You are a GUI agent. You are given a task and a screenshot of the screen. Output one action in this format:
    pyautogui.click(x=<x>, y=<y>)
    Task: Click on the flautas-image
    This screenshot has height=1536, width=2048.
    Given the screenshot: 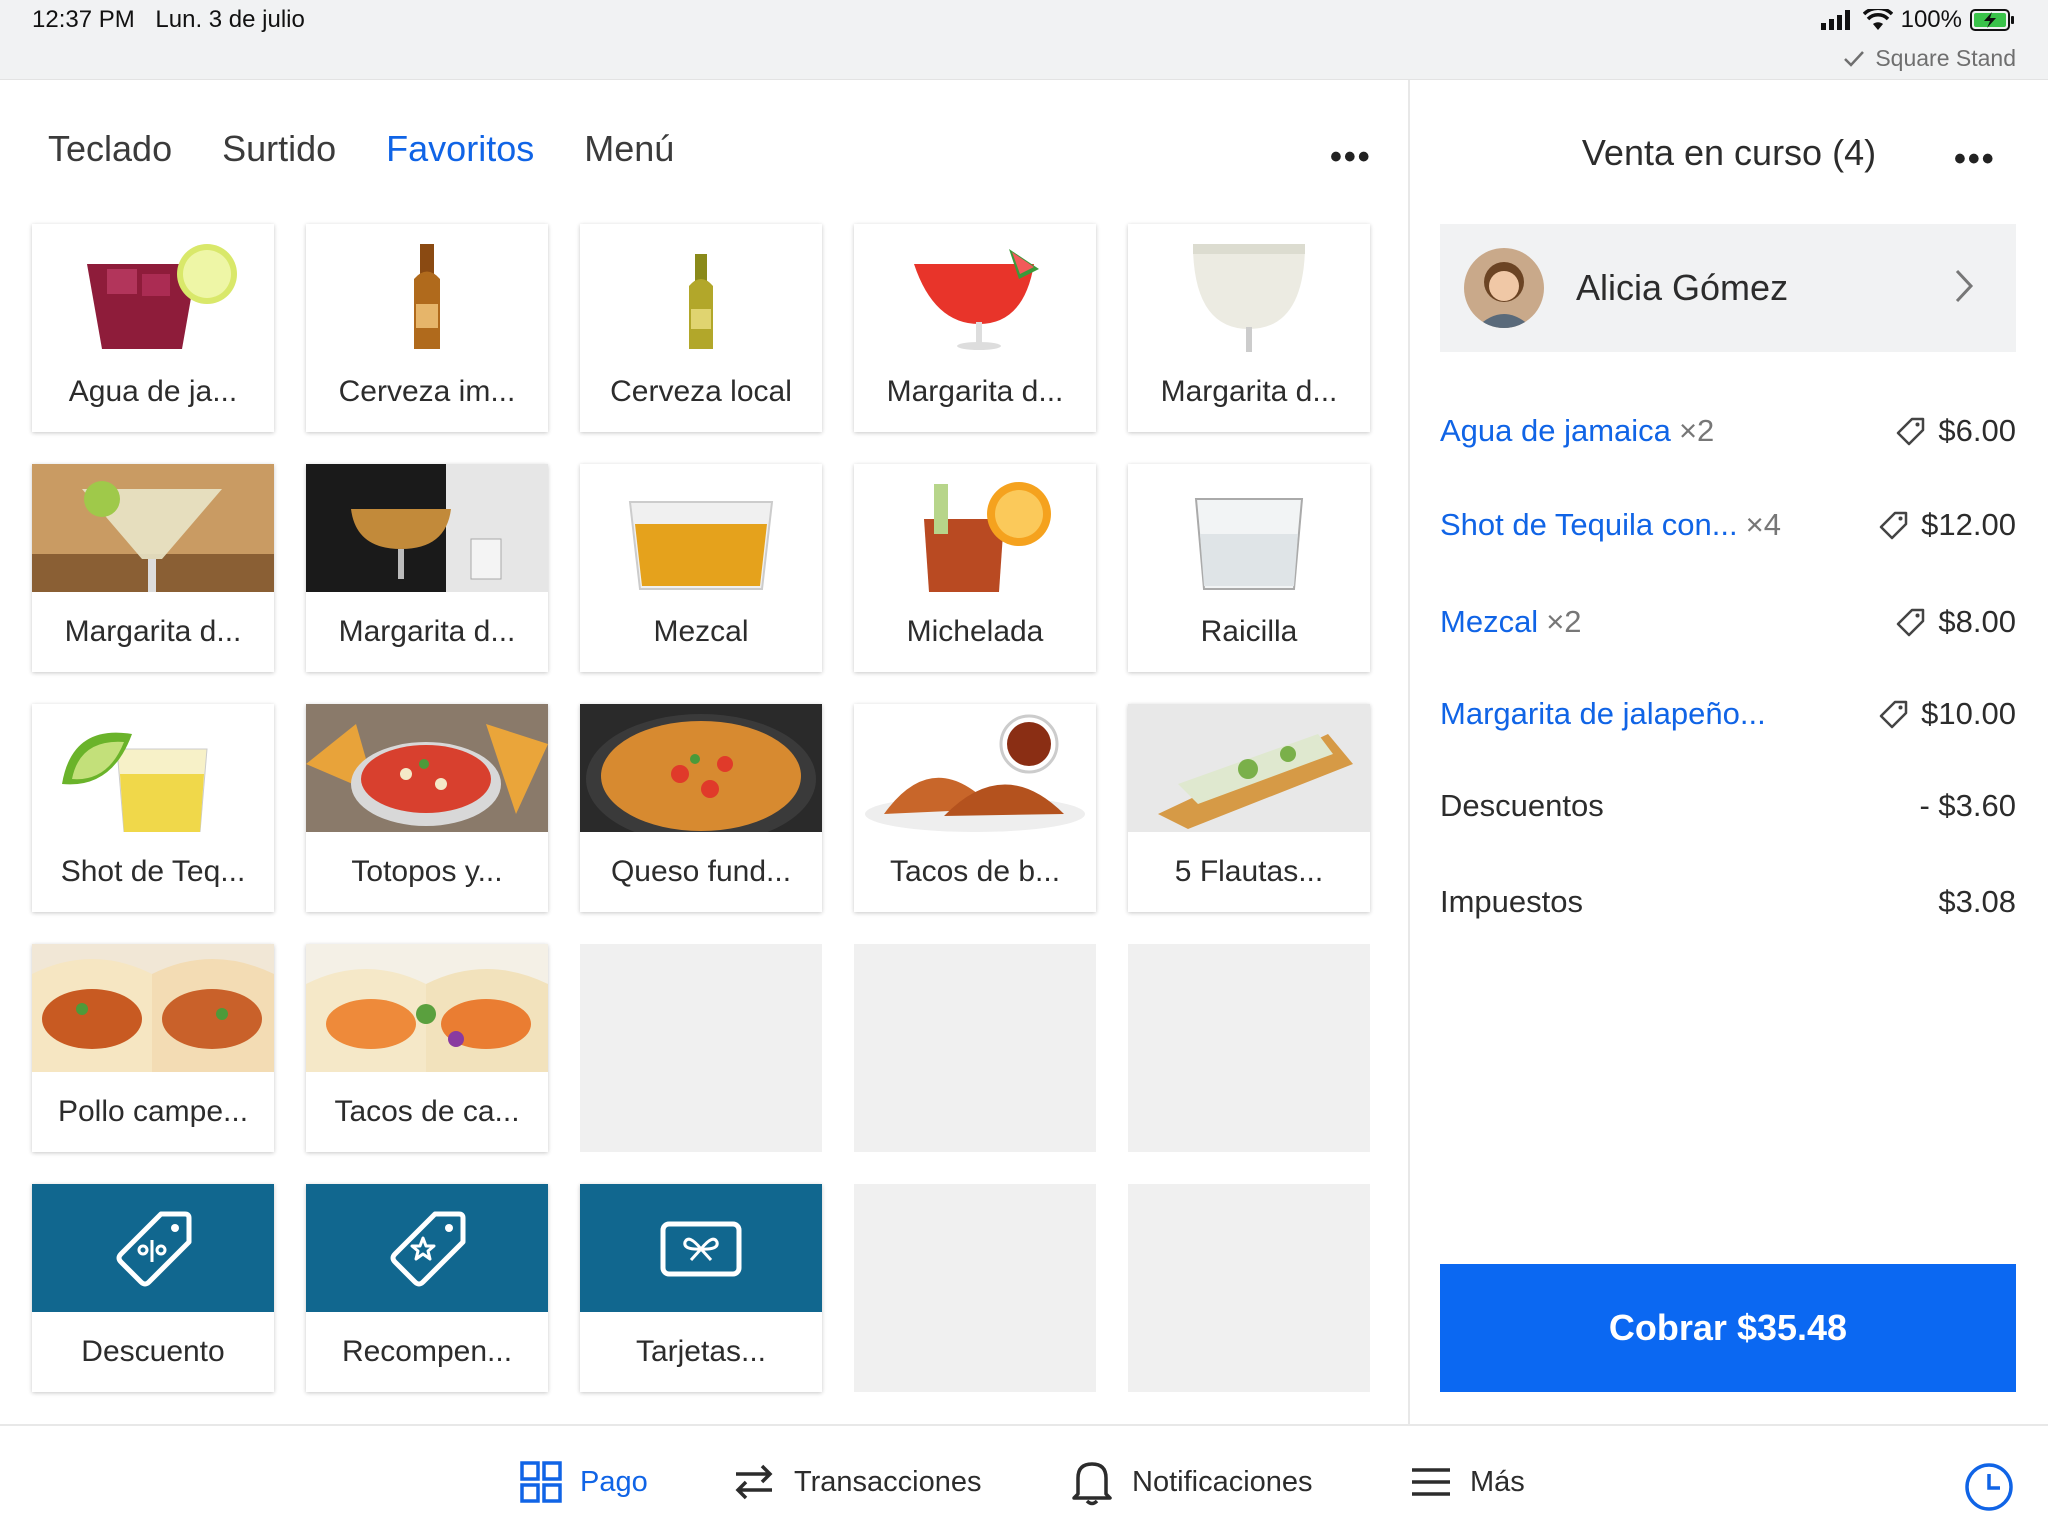 What is the action you would take?
    pyautogui.click(x=1249, y=768)
    